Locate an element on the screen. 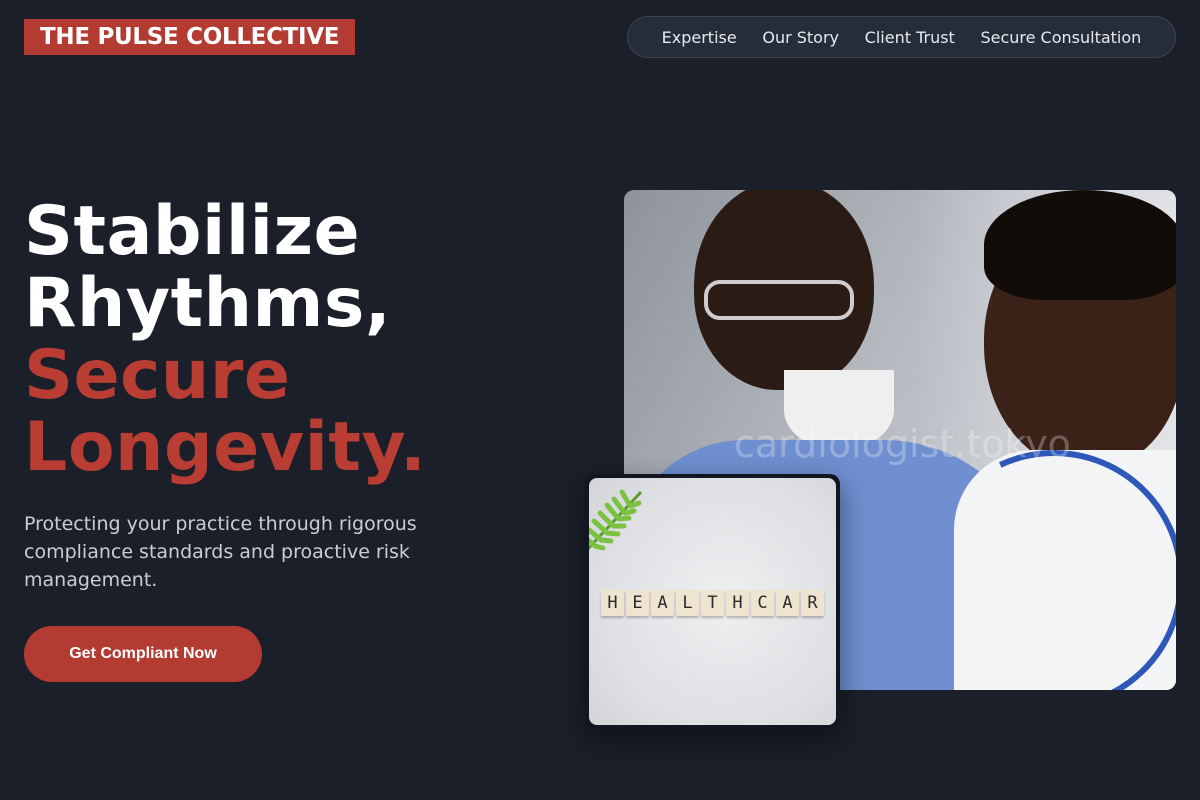 The width and height of the screenshot is (1200, 800). nav-item-expertise: Expertise is located at coordinates (699, 37).